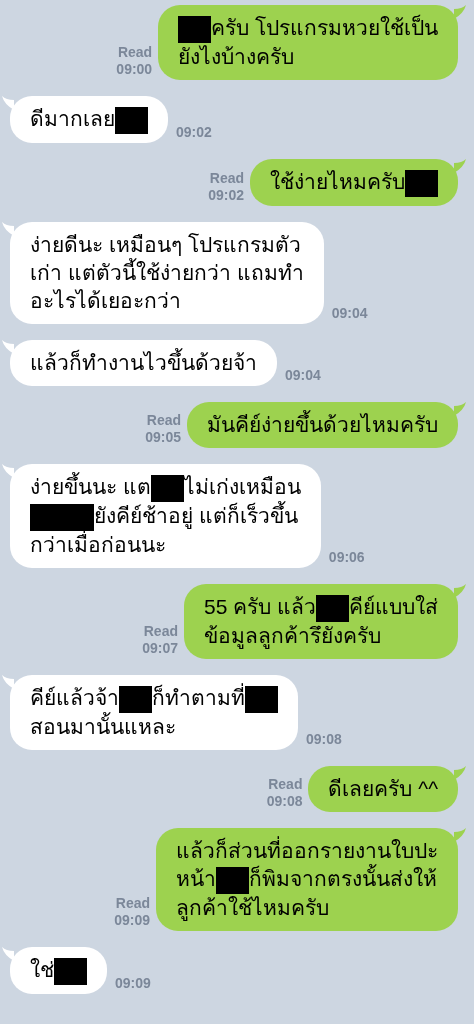 The width and height of the screenshot is (474, 1024). I want to click on message-text: ข้อมูลลูกค้ารึยังครับ, so click(292, 635).